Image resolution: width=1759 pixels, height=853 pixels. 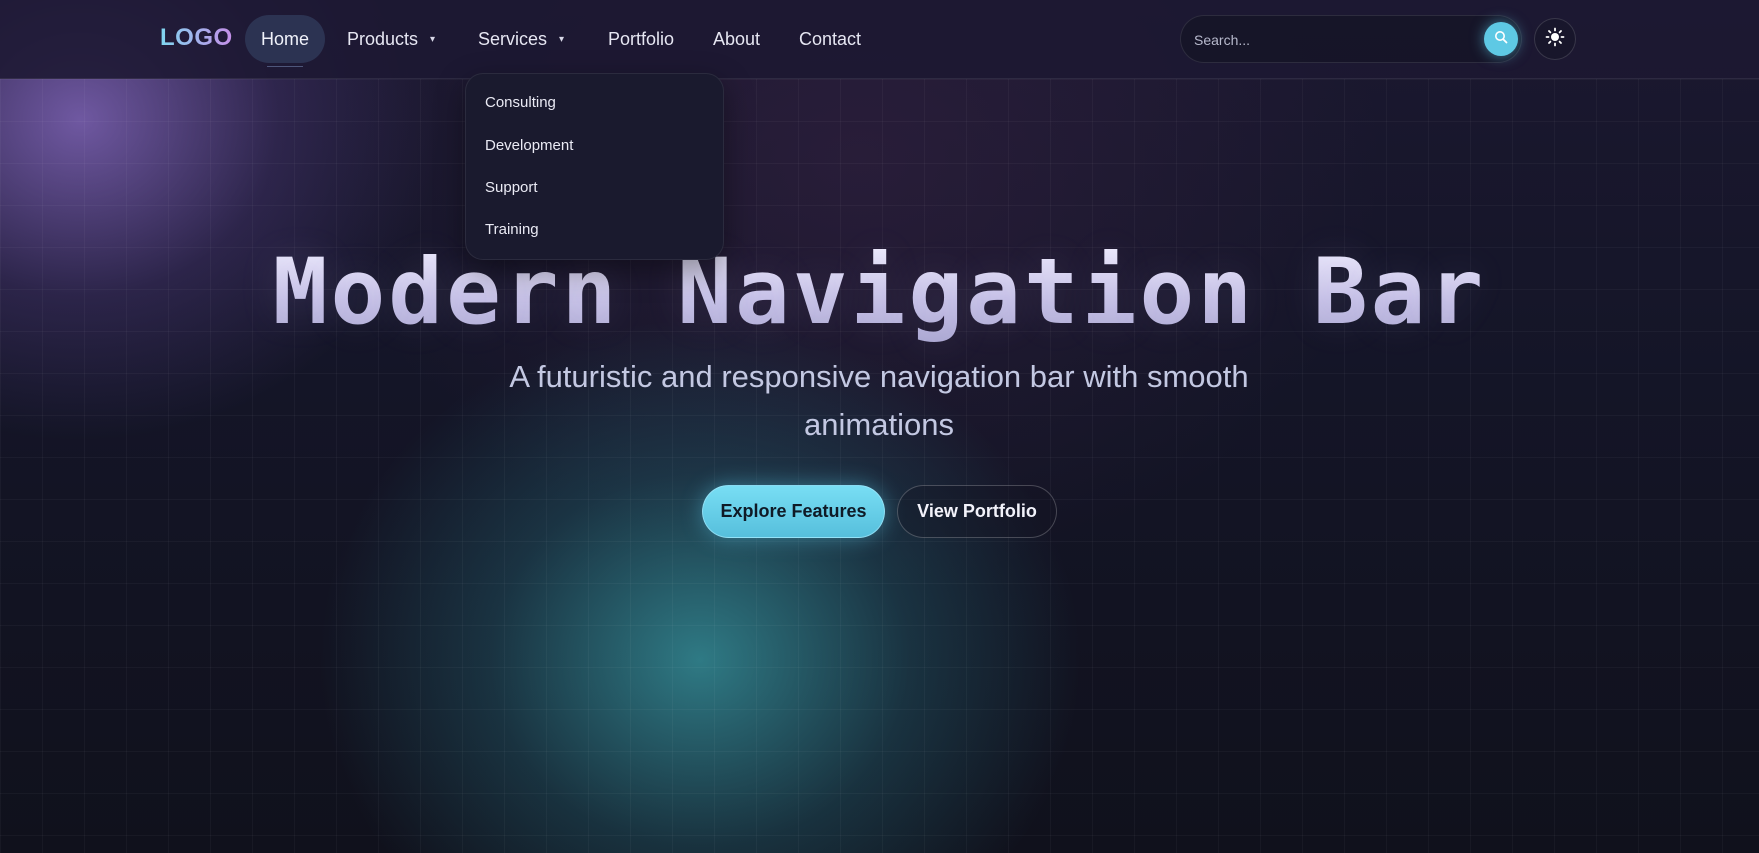 What do you see at coordinates (793, 511) in the screenshot?
I see `explore-features-button: Explore Features` at bounding box center [793, 511].